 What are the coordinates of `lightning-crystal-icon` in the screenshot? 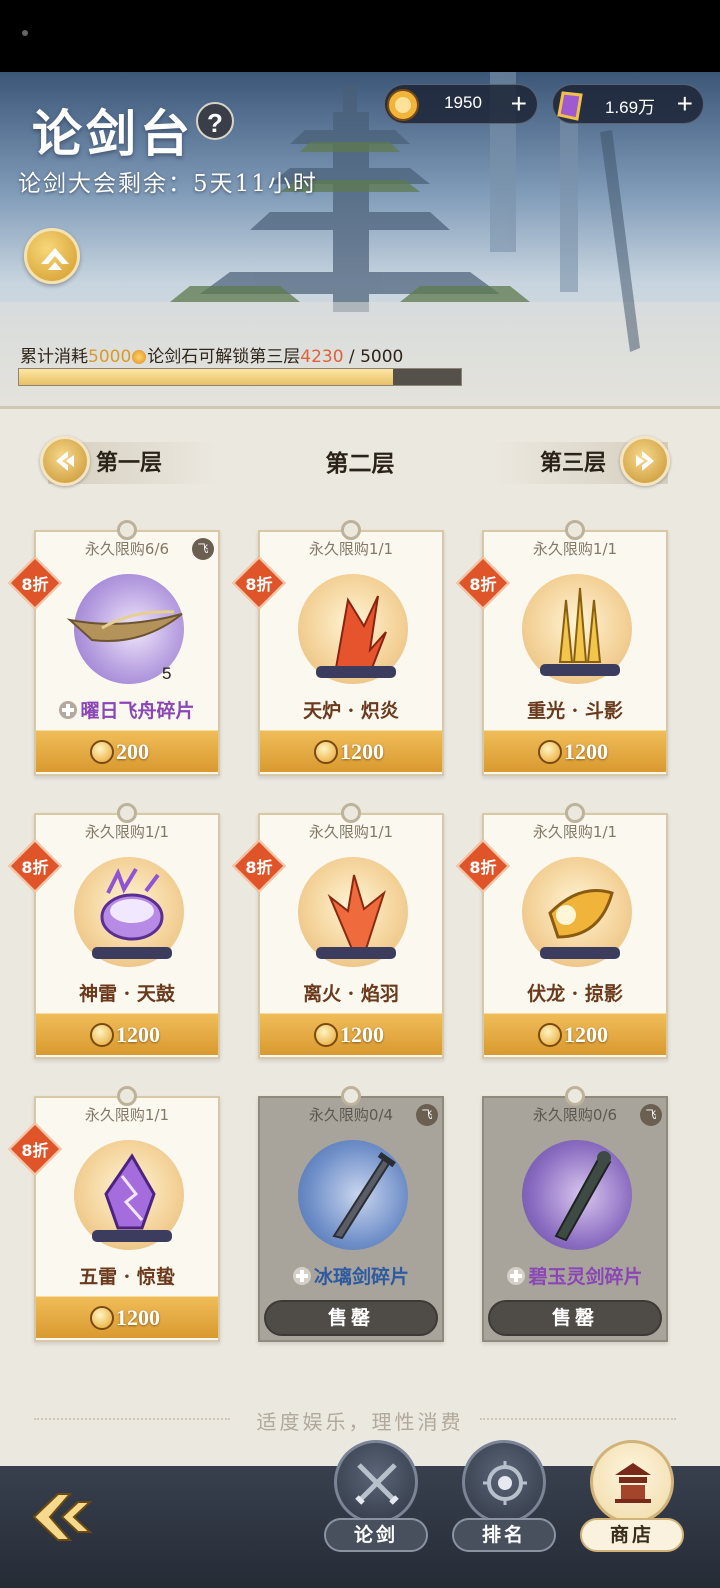 It's located at (132, 1197).